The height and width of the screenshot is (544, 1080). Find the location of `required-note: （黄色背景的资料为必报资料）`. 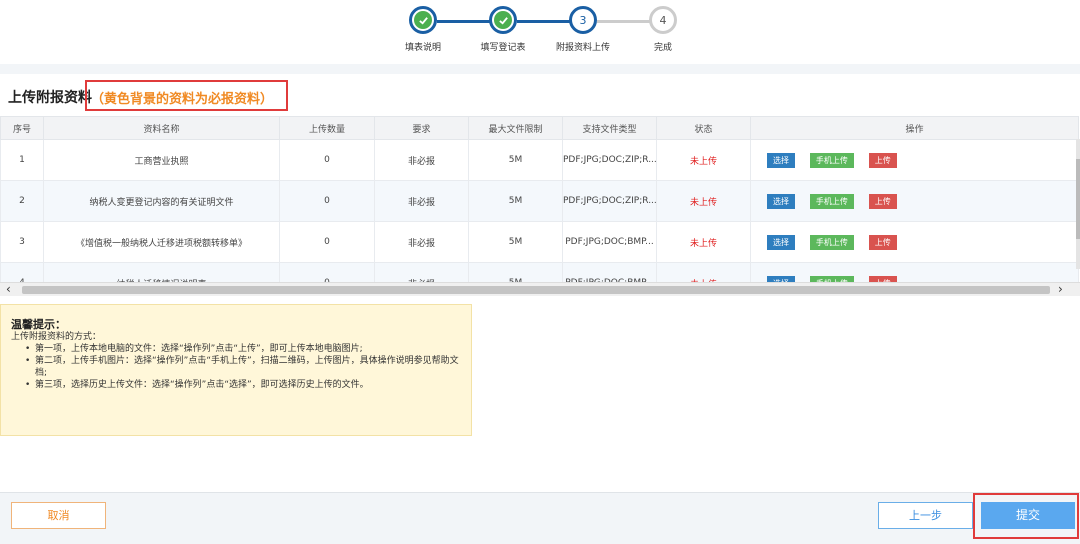

required-note: （黄色背景的资料为必报资料） is located at coordinates (186, 95).